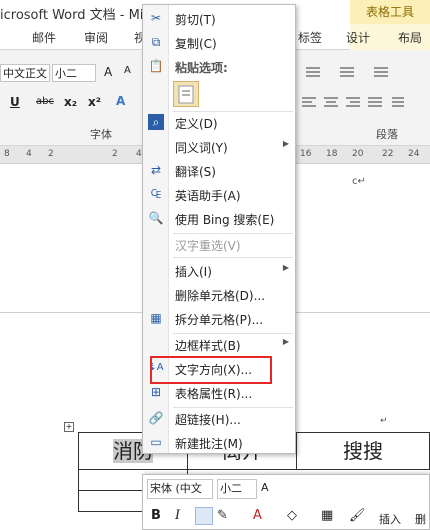 This screenshot has width=430, height=530. Describe the element at coordinates (363, 451) in the screenshot. I see `table-cell: 搜搜` at that location.